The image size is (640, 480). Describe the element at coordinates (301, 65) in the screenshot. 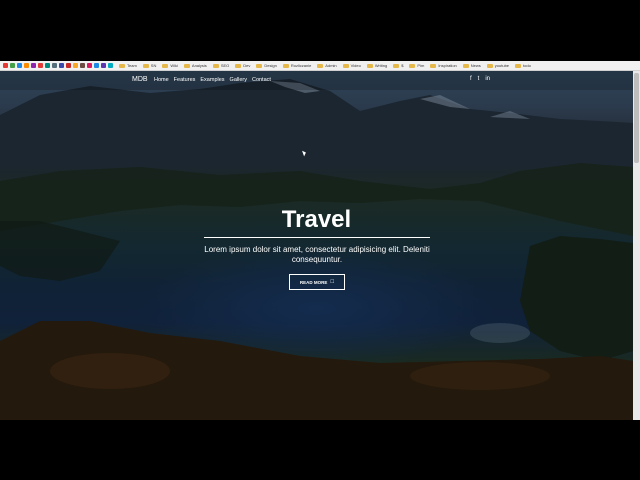

I see `bookmark-label: Rozliczanie` at that location.